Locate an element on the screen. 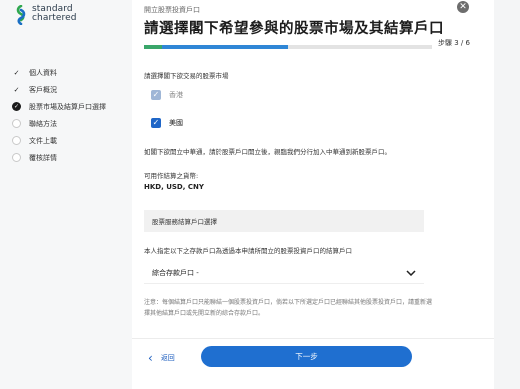 This screenshot has height=389, width=520. settlement-section-header: 股票服務結算戶口選擇 is located at coordinates (284, 221).